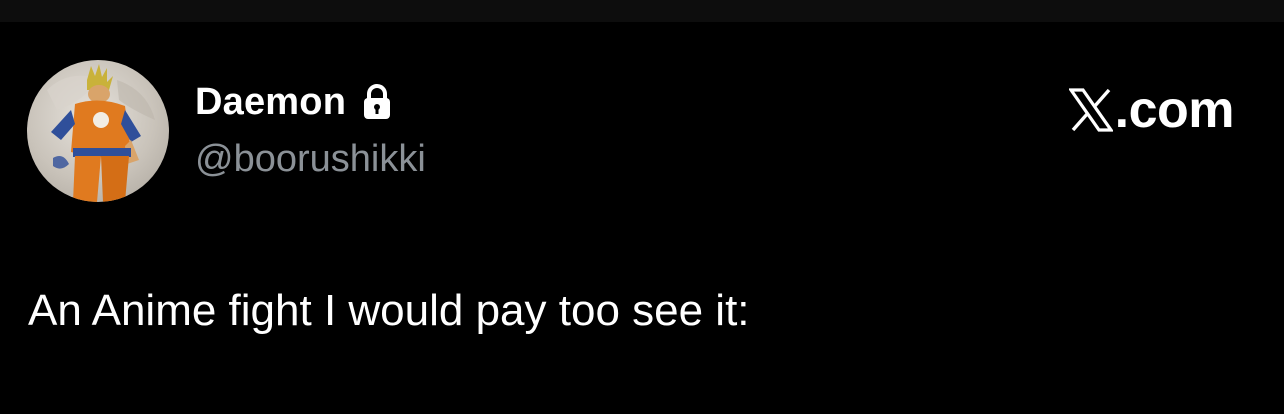 The image size is (1284, 414). Describe the element at coordinates (377, 102) in the screenshot. I see `lock-icon` at that location.